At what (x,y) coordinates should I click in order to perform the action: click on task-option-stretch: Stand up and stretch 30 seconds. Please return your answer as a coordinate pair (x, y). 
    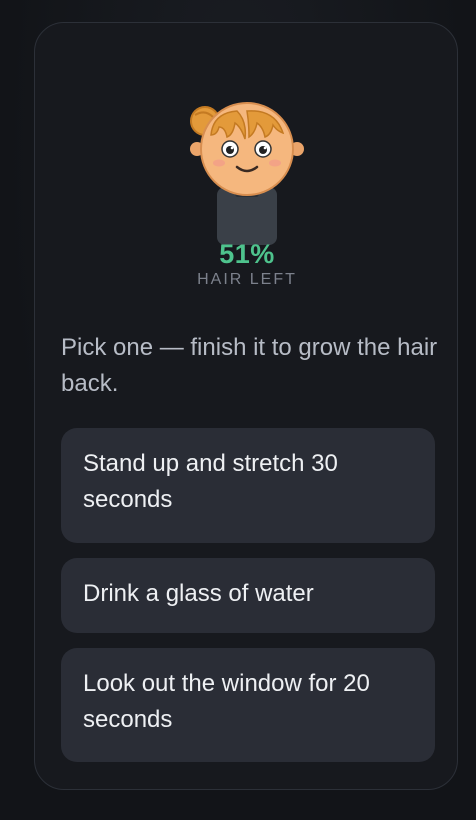
    Looking at the image, I should click on (248, 485).